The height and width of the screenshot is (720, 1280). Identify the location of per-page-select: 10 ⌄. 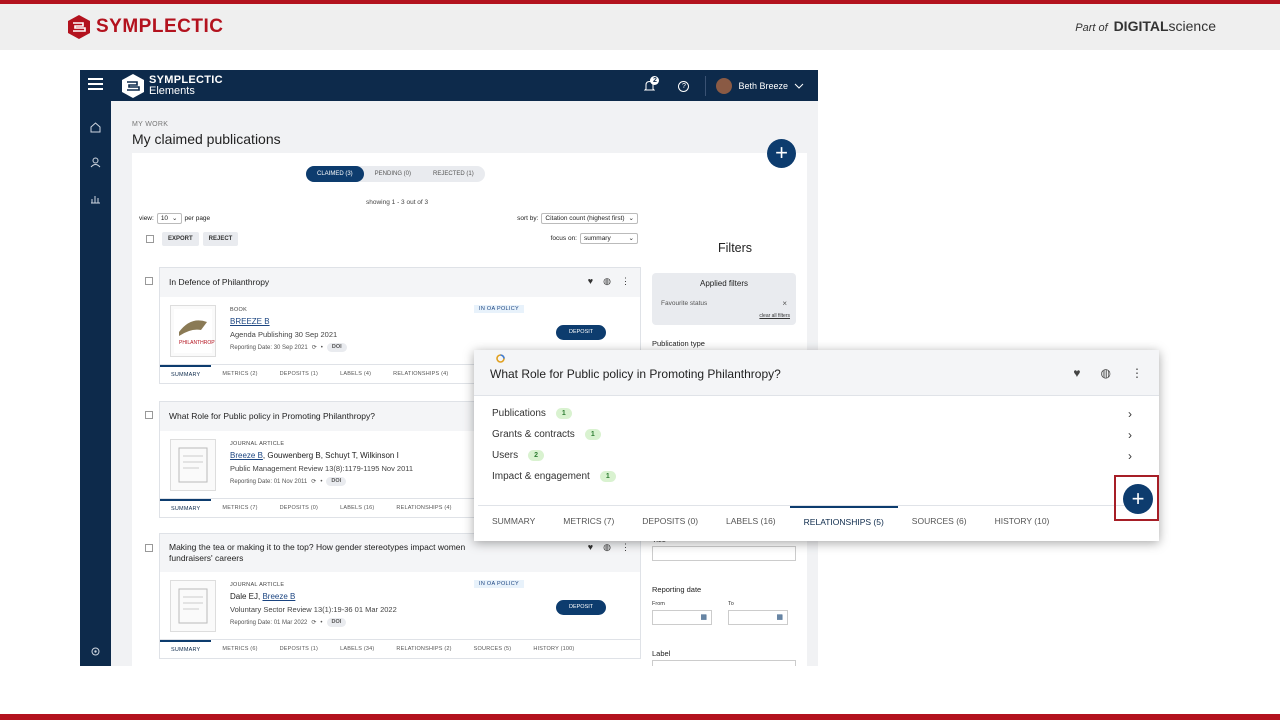
(169, 218).